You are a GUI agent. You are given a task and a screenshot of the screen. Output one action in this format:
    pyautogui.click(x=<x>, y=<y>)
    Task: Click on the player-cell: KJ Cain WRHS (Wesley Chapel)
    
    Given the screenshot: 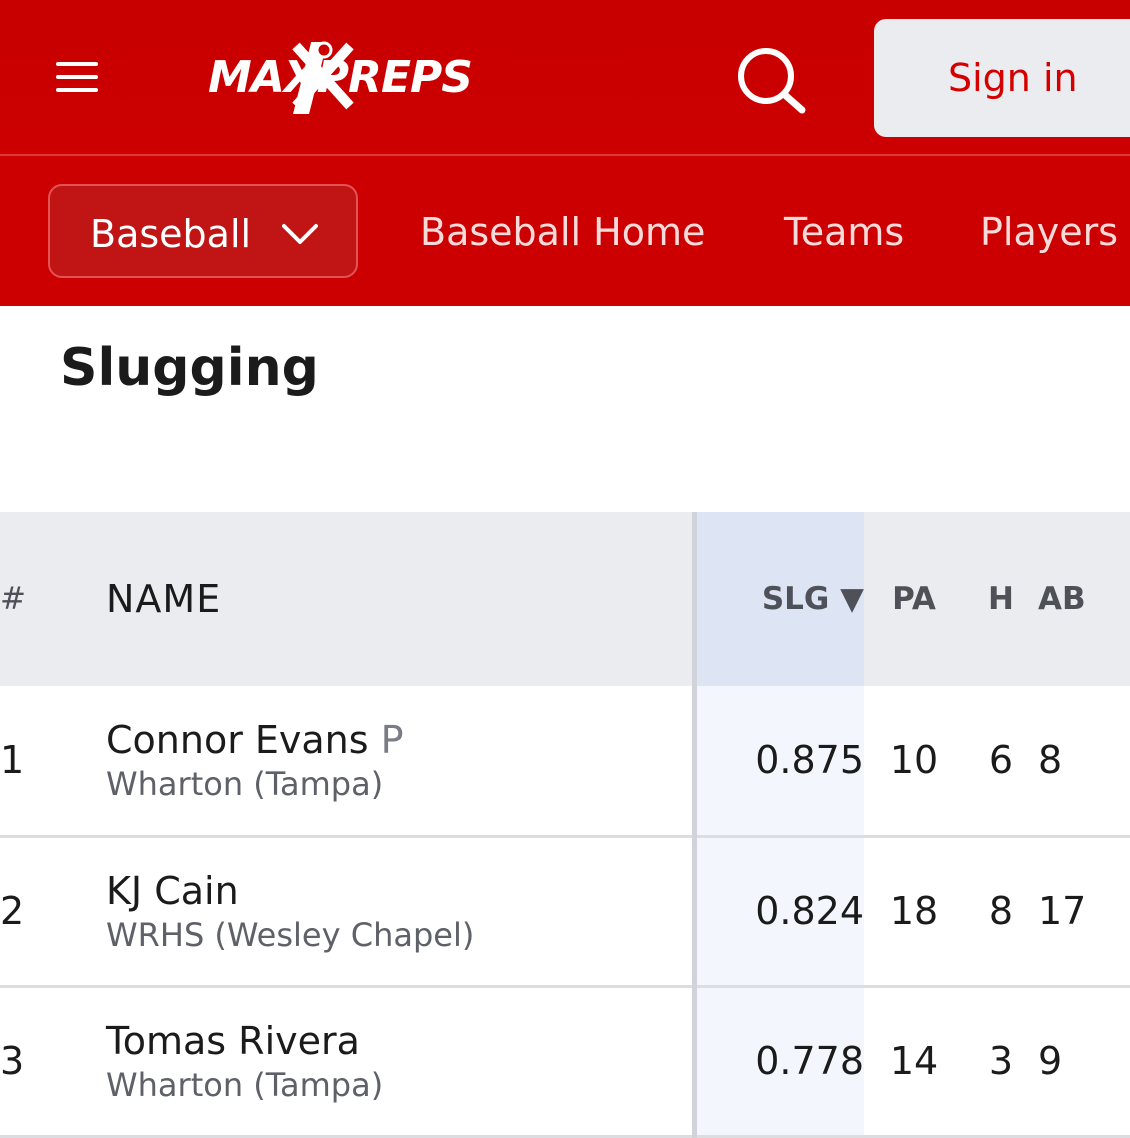 What is the action you would take?
    pyautogui.click(x=400, y=911)
    